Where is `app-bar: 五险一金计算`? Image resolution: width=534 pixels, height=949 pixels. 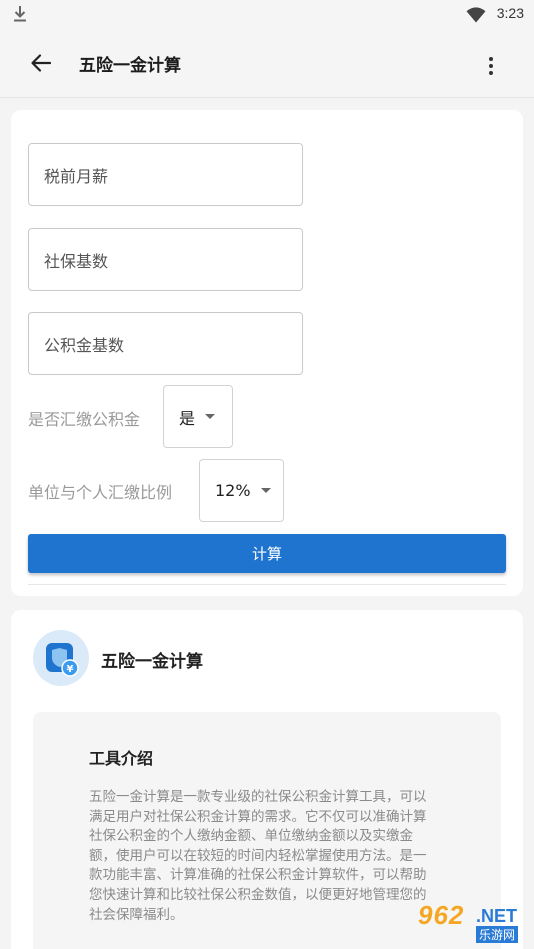
app-bar: 五险一金计算 is located at coordinates (267, 64).